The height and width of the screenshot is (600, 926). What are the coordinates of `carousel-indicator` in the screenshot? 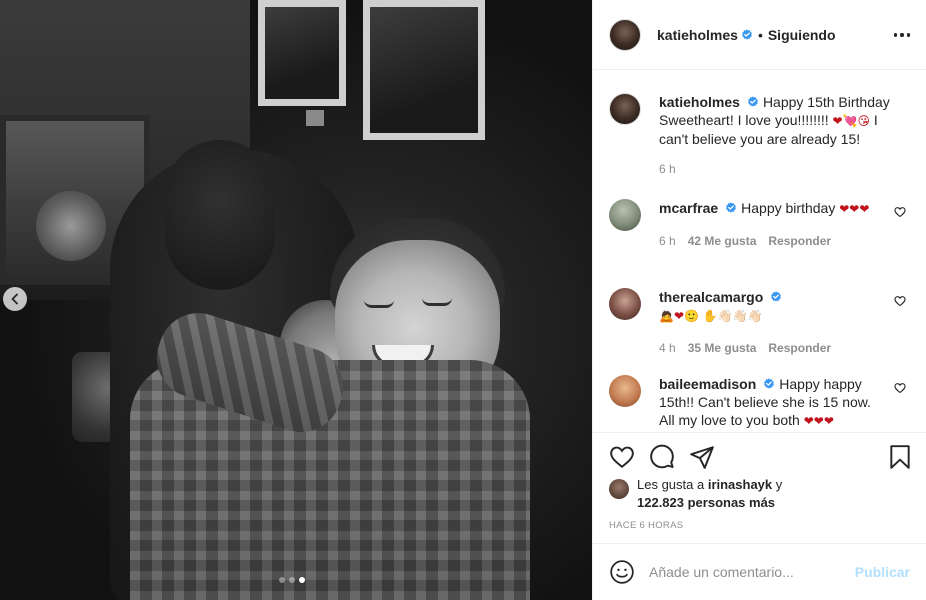 It's located at (292, 580).